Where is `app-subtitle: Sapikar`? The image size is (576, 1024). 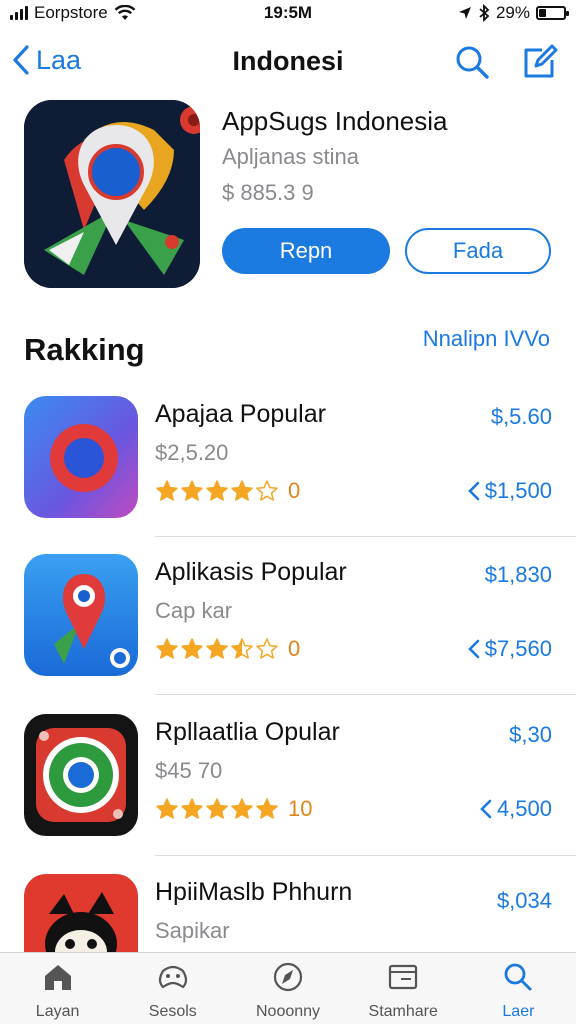
app-subtitle: Sapikar is located at coordinates (192, 930).